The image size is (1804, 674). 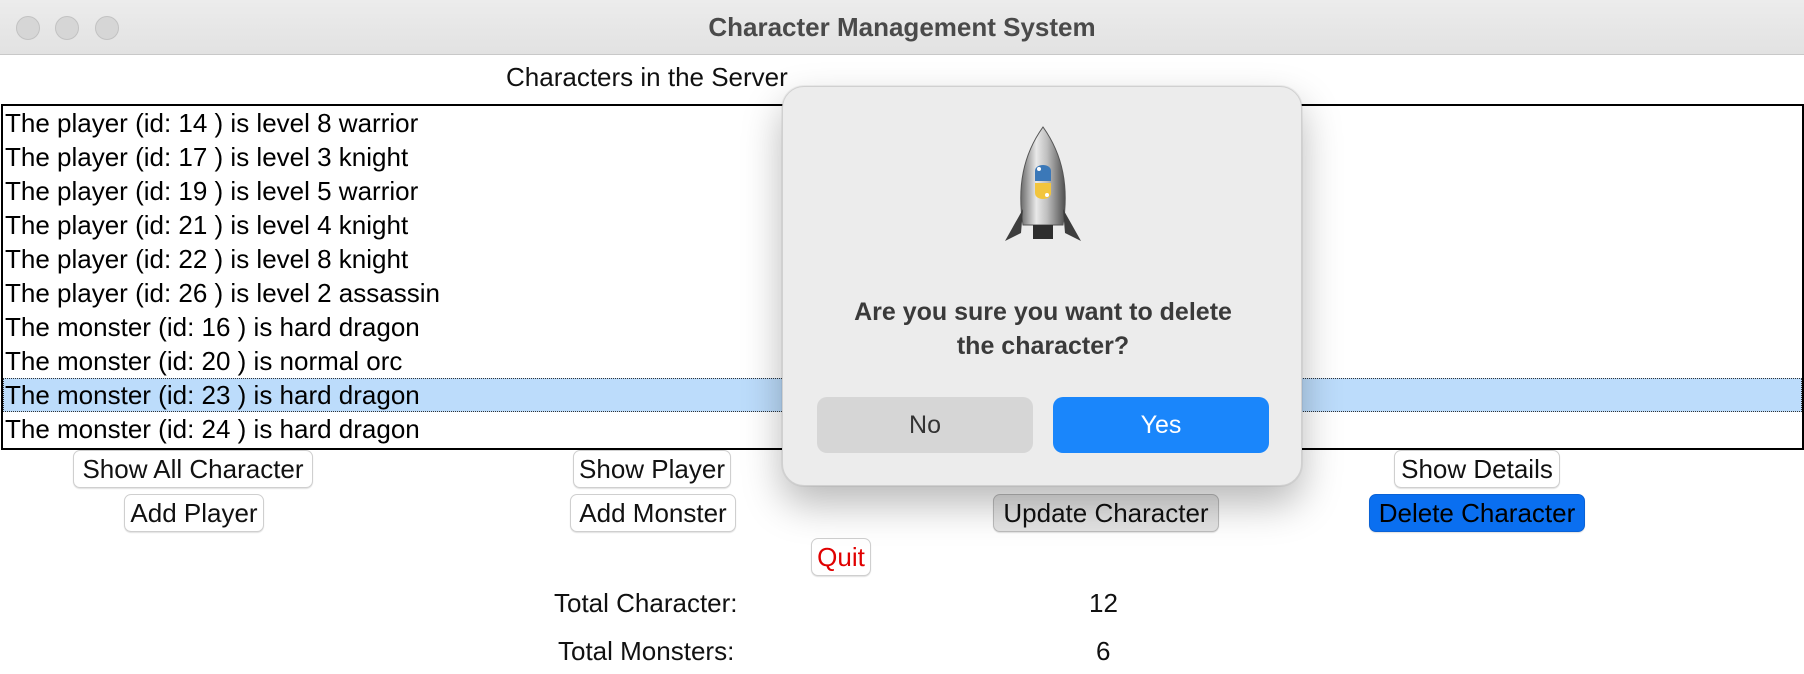 I want to click on dialog-message-line-2: the character?, so click(x=1043, y=346).